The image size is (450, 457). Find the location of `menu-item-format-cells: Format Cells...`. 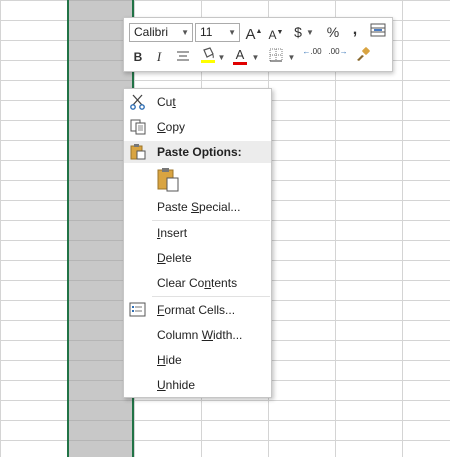

menu-item-format-cells: Format Cells... is located at coordinates (197, 310).